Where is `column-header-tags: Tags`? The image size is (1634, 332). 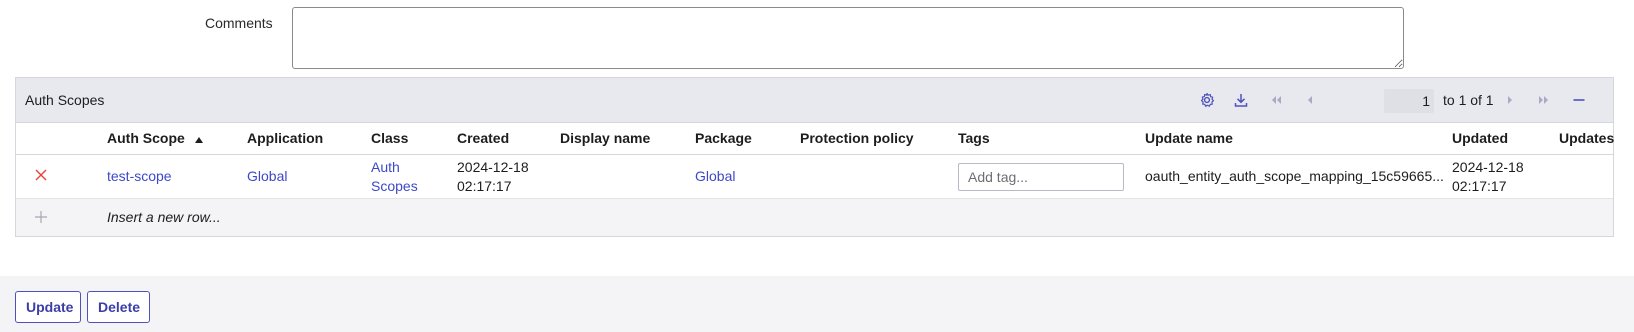
column-header-tags: Tags is located at coordinates (974, 138).